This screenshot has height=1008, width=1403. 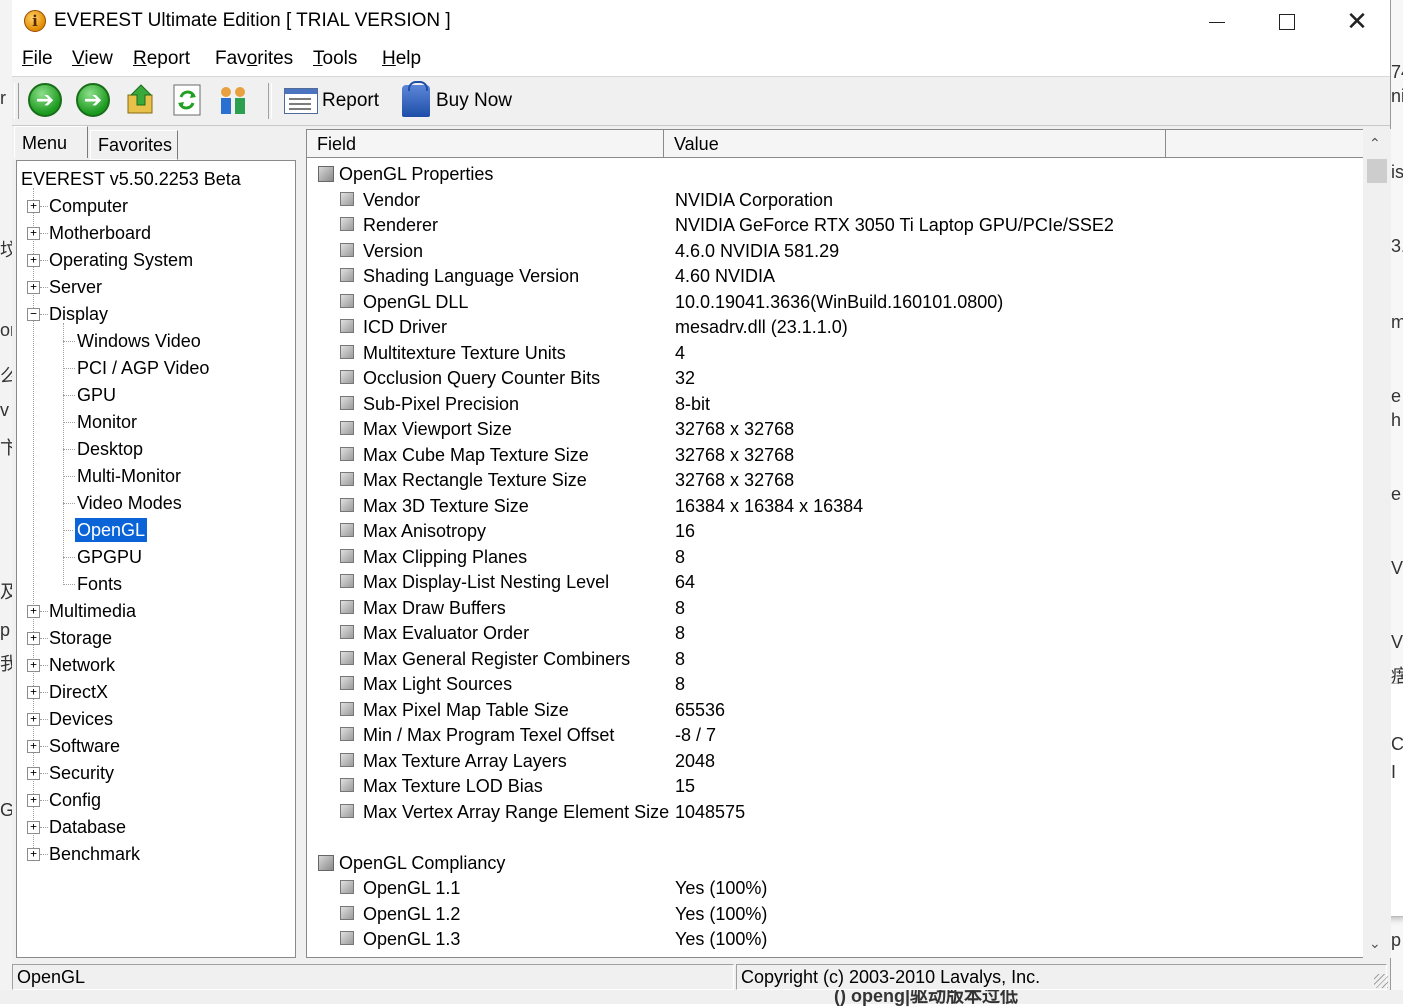 I want to click on menu-item: File, so click(x=37, y=59).